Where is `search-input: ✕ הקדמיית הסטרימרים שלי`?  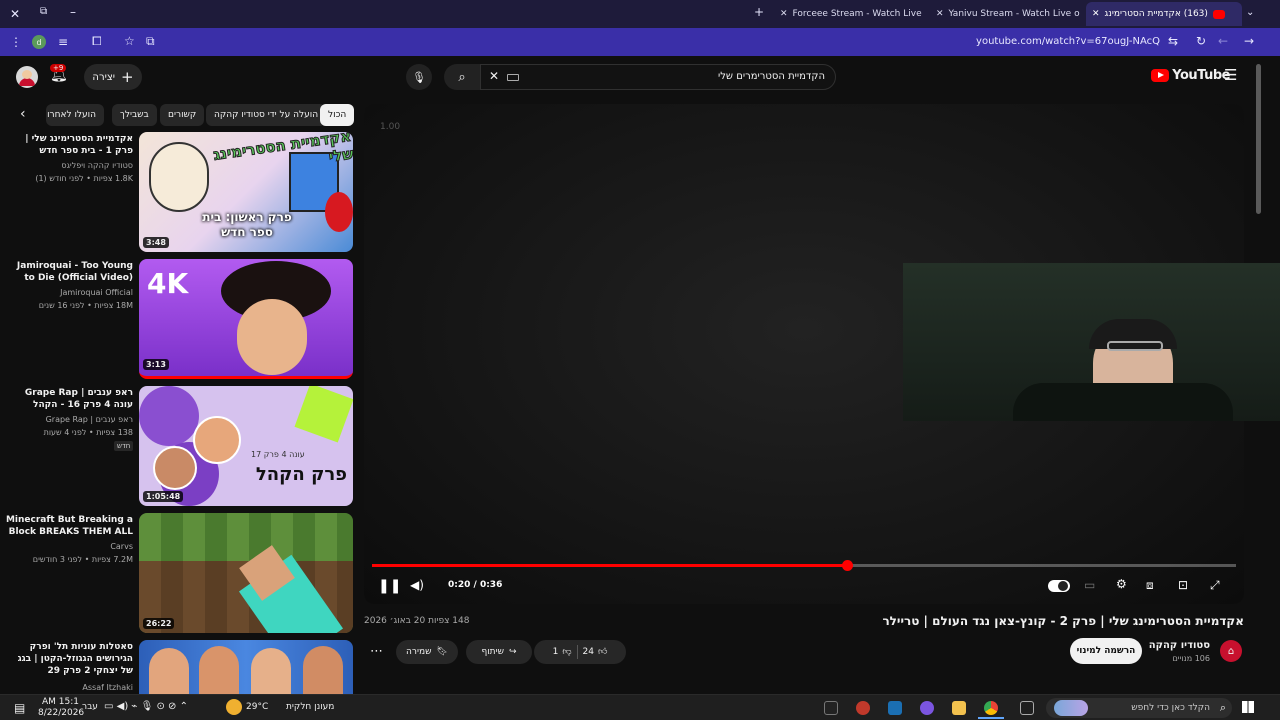 search-input: ✕ הקדמיית הסטרימרים שלי is located at coordinates (658, 77).